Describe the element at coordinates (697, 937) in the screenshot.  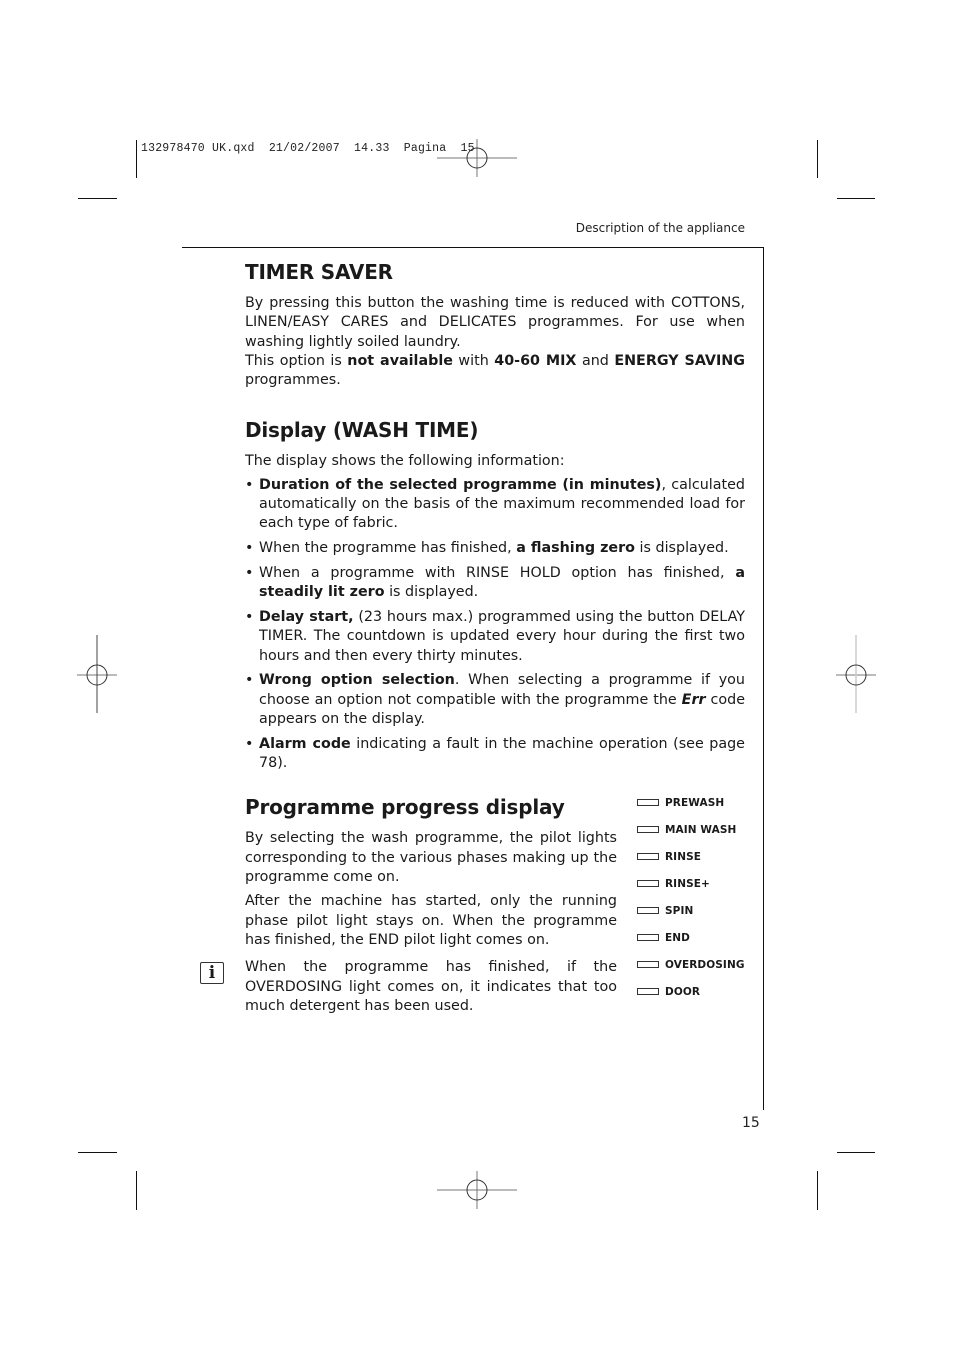
I see `pilot-light-end: END` at that location.